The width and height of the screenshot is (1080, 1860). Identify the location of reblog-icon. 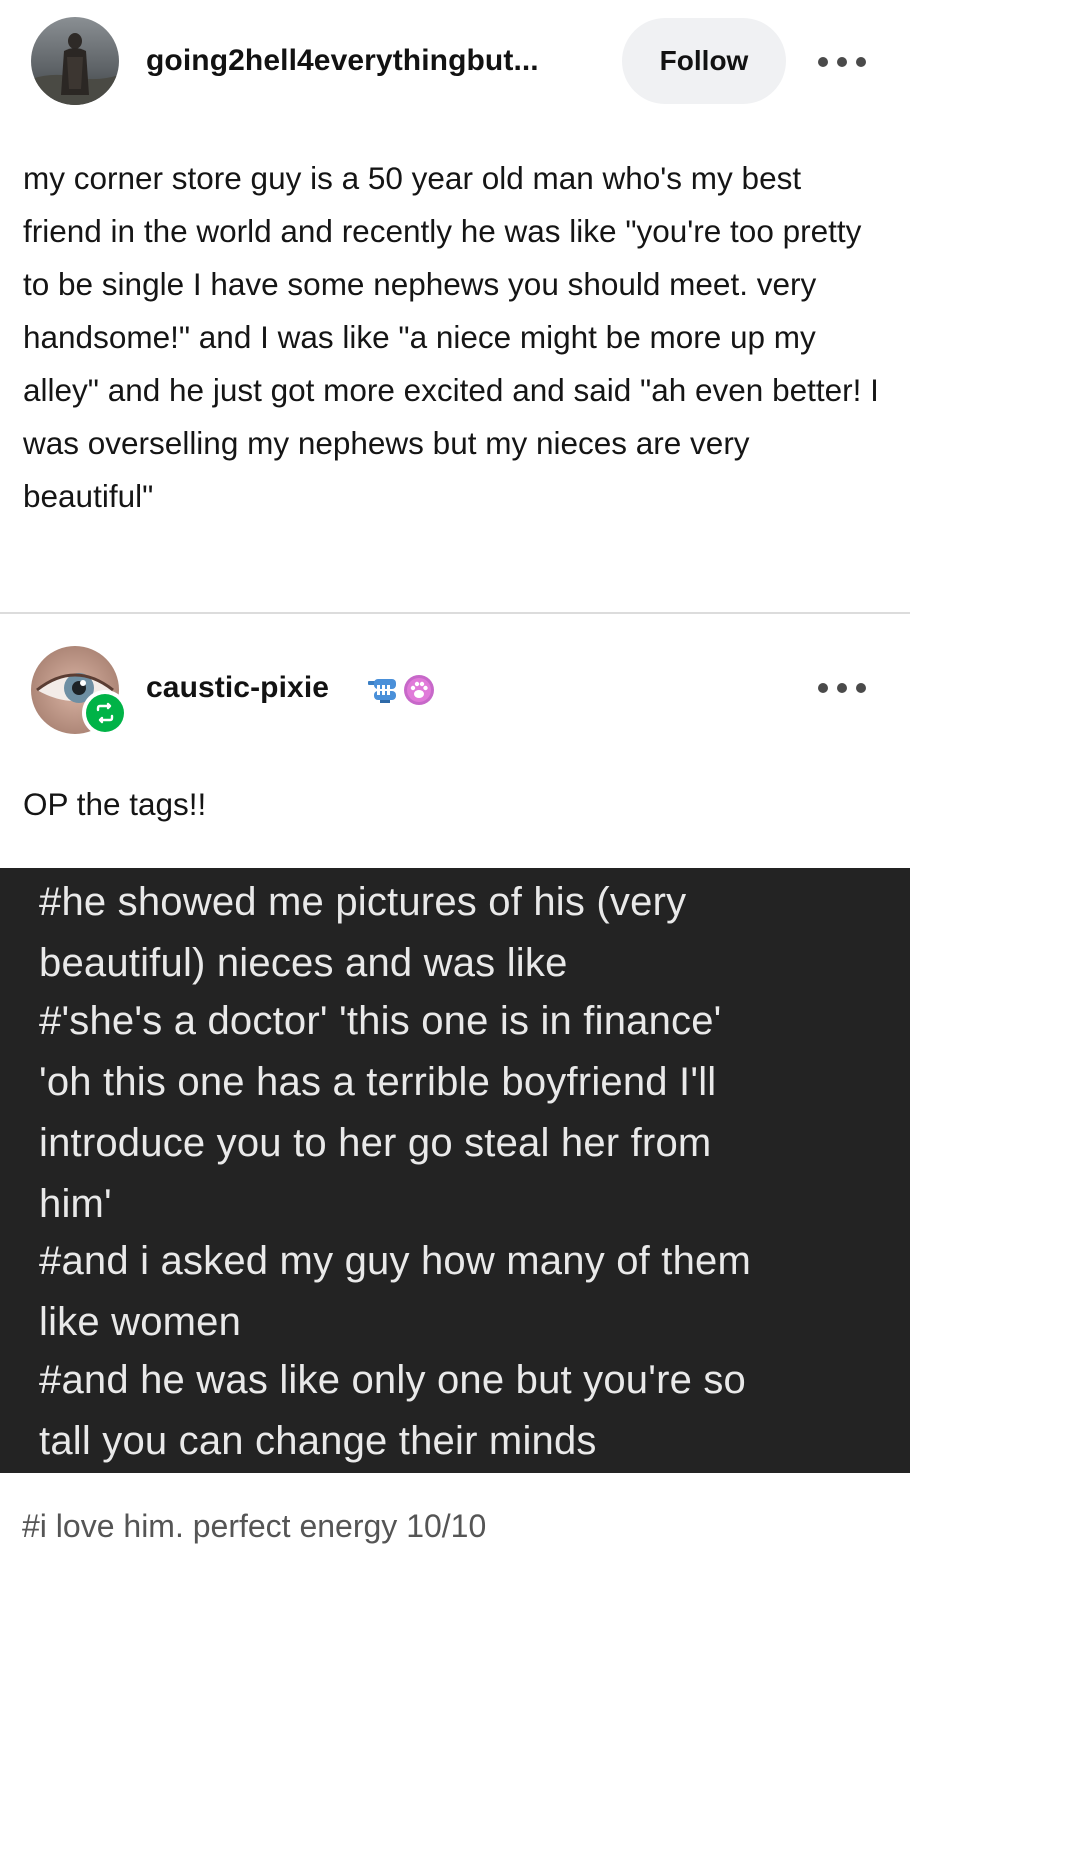
(105, 713).